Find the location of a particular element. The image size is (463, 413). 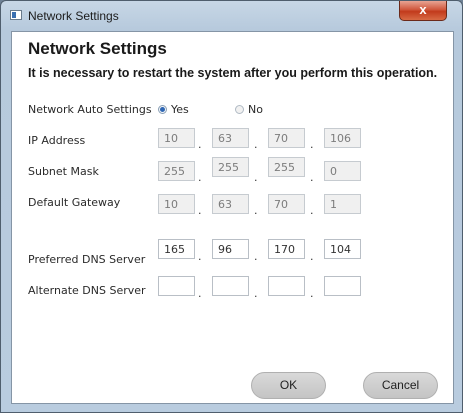

ip-address-octet-1: 10 is located at coordinates (176, 138).